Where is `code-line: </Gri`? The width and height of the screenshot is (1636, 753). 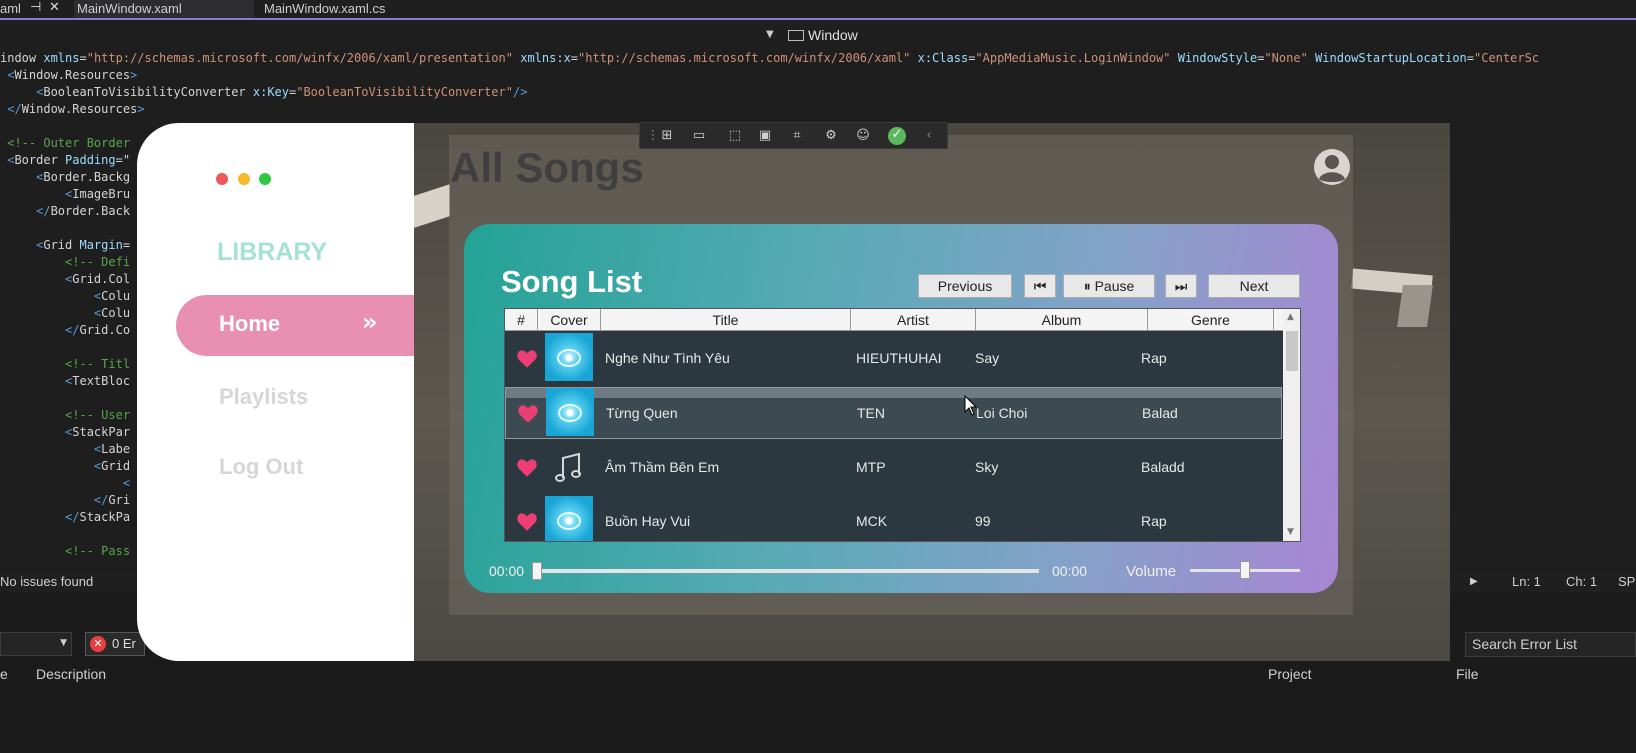
code-line: </Gri is located at coordinates (65, 500).